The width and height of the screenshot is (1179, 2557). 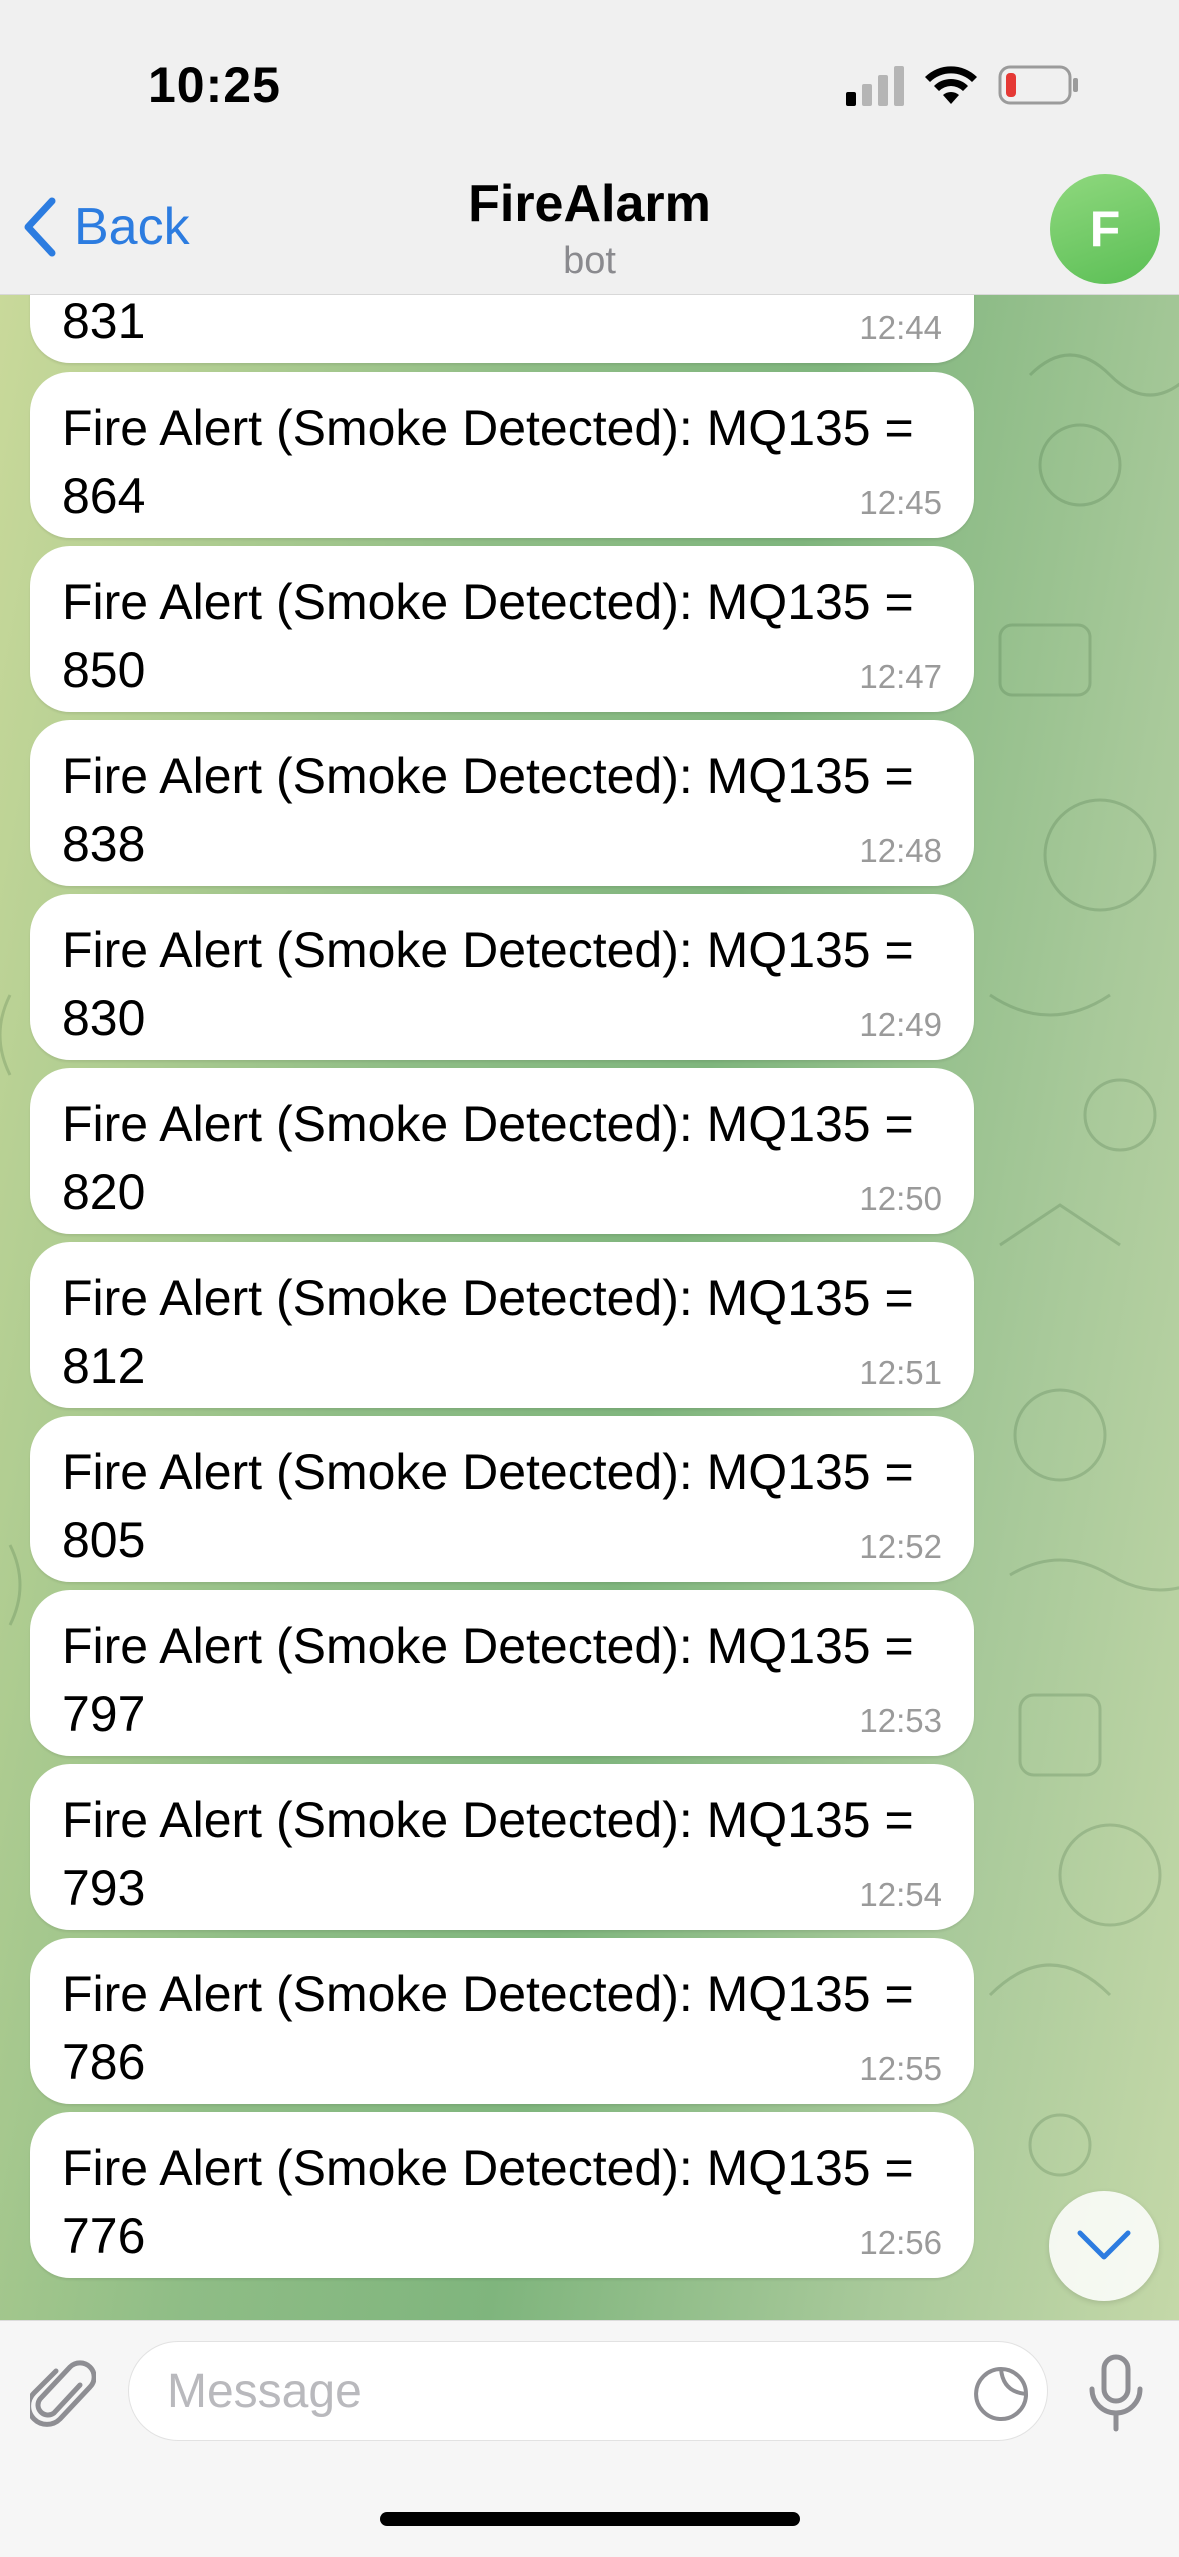 I want to click on chevron-down-icon, so click(x=1104, y=2245).